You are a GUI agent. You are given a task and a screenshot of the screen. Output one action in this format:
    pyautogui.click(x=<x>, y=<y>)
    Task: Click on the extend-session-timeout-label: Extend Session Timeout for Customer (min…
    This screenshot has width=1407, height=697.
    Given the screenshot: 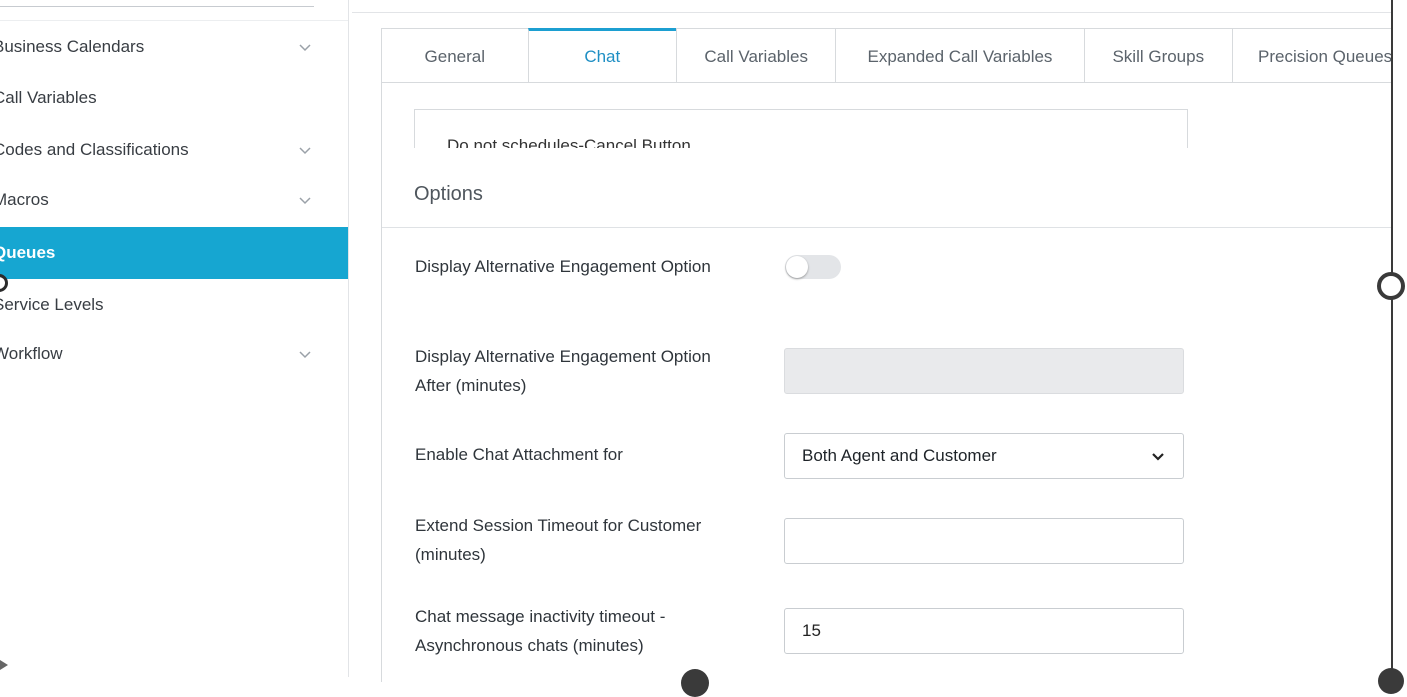 What is the action you would take?
    pyautogui.click(x=558, y=540)
    